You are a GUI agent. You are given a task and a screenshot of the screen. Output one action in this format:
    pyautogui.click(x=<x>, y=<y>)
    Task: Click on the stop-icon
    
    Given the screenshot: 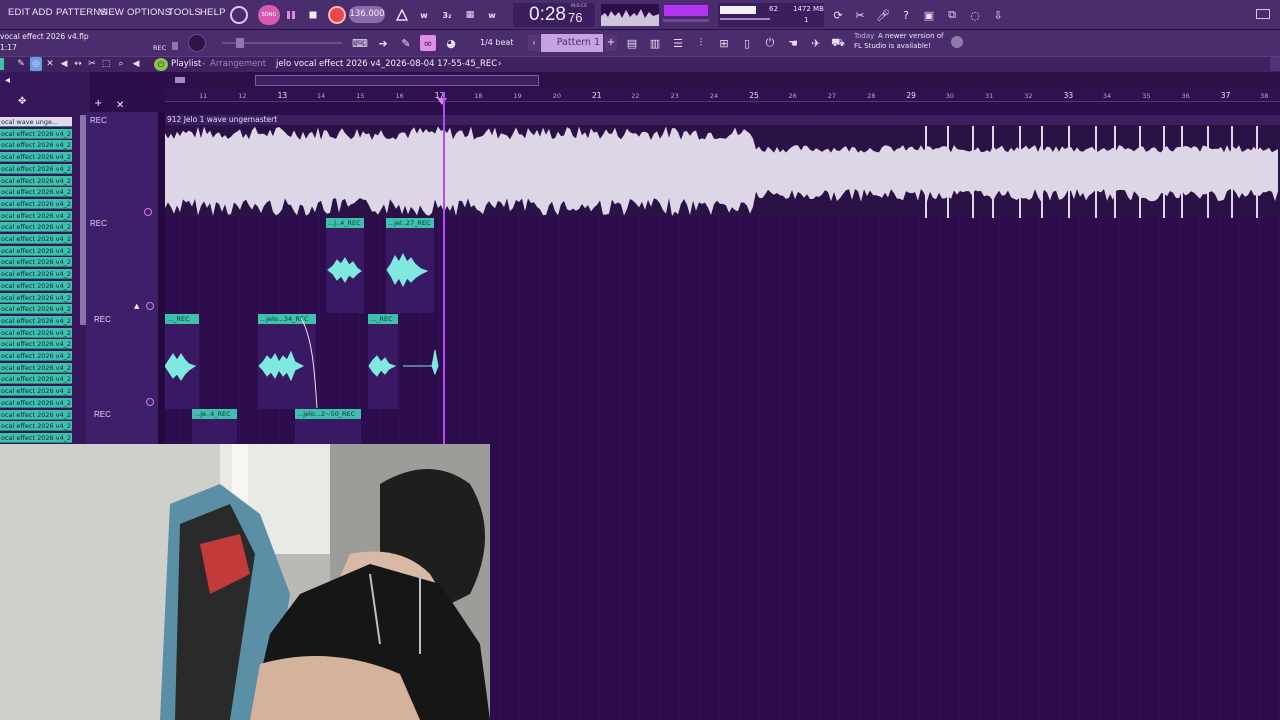 What is the action you would take?
    pyautogui.click(x=313, y=15)
    